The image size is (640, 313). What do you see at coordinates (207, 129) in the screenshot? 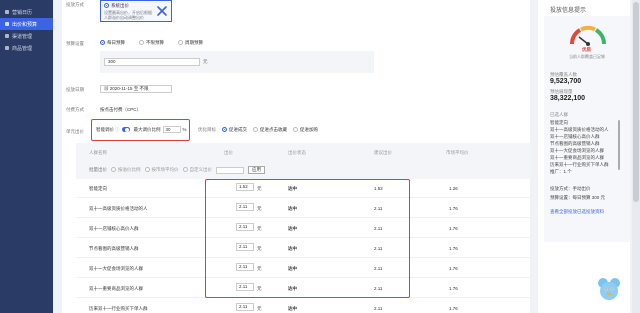
I see `optimize-label: 优化目标` at bounding box center [207, 129].